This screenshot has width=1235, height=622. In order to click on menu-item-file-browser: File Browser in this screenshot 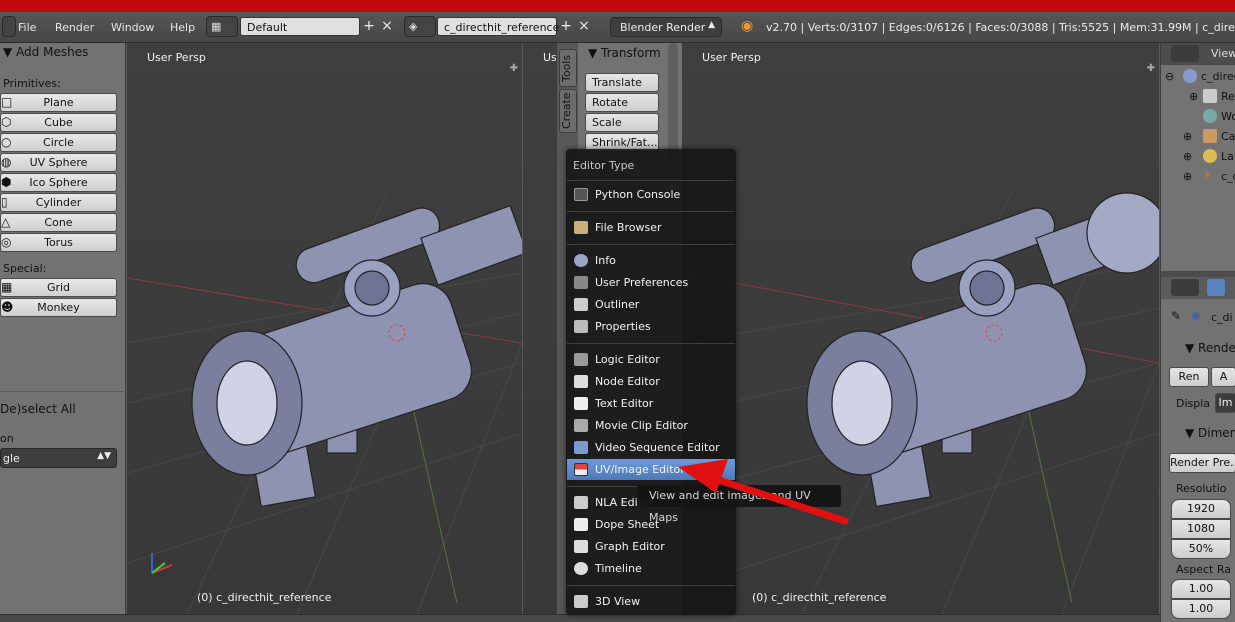, I will do `click(651, 227)`.